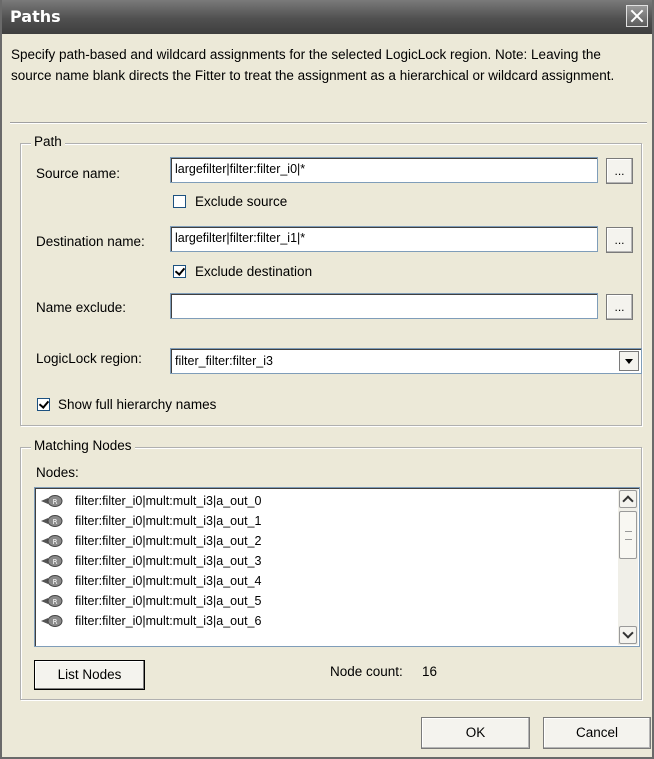 This screenshot has width=654, height=759. I want to click on nodes-scrollbar, so click(628, 567).